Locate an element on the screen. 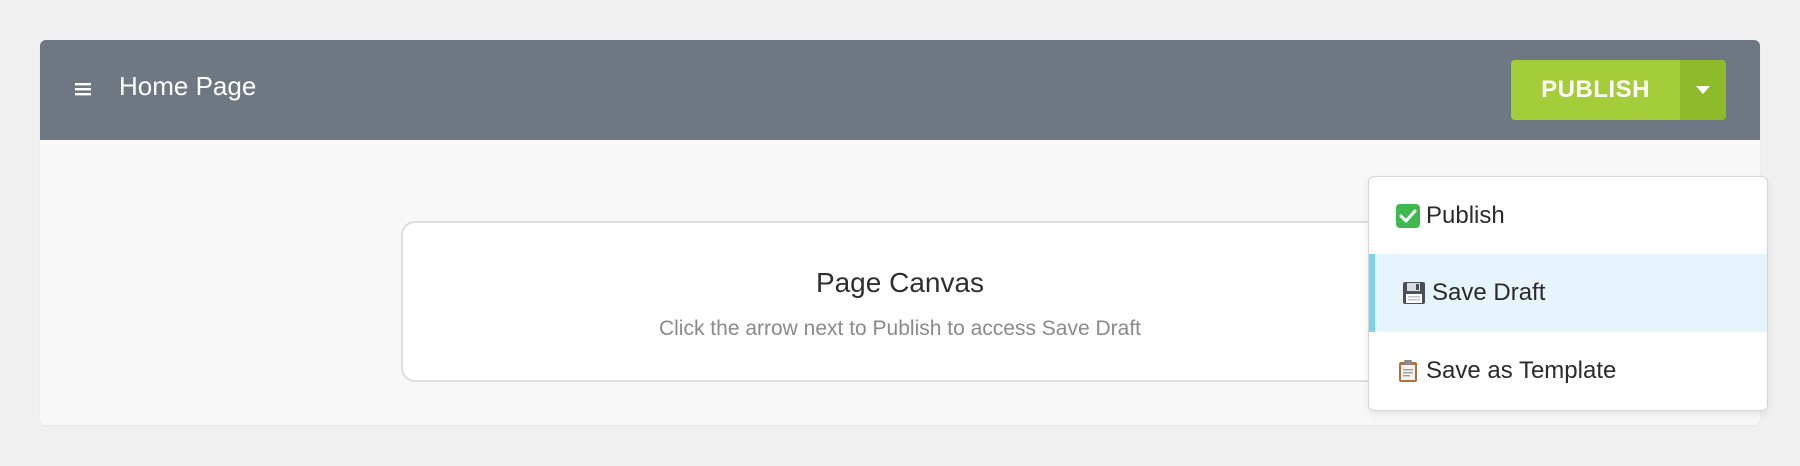 This screenshot has width=1800, height=466. publish-dropdown-menu: Publish Save Draft Save as Template is located at coordinates (1568, 293).